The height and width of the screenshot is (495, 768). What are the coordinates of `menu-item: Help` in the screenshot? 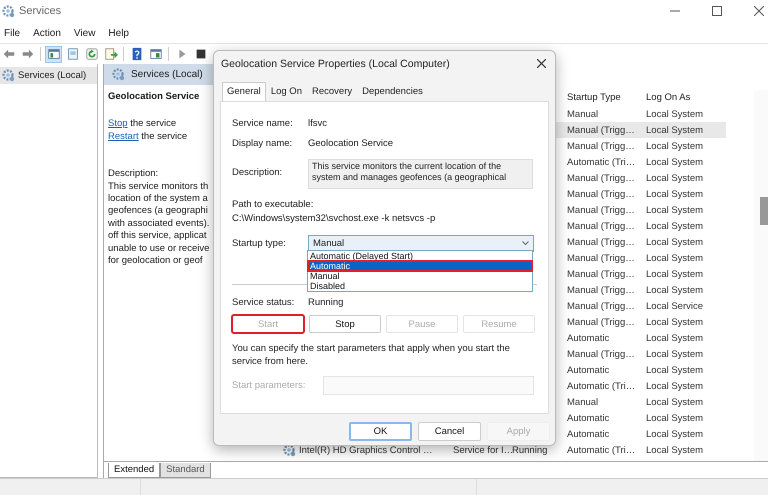 It's located at (118, 33).